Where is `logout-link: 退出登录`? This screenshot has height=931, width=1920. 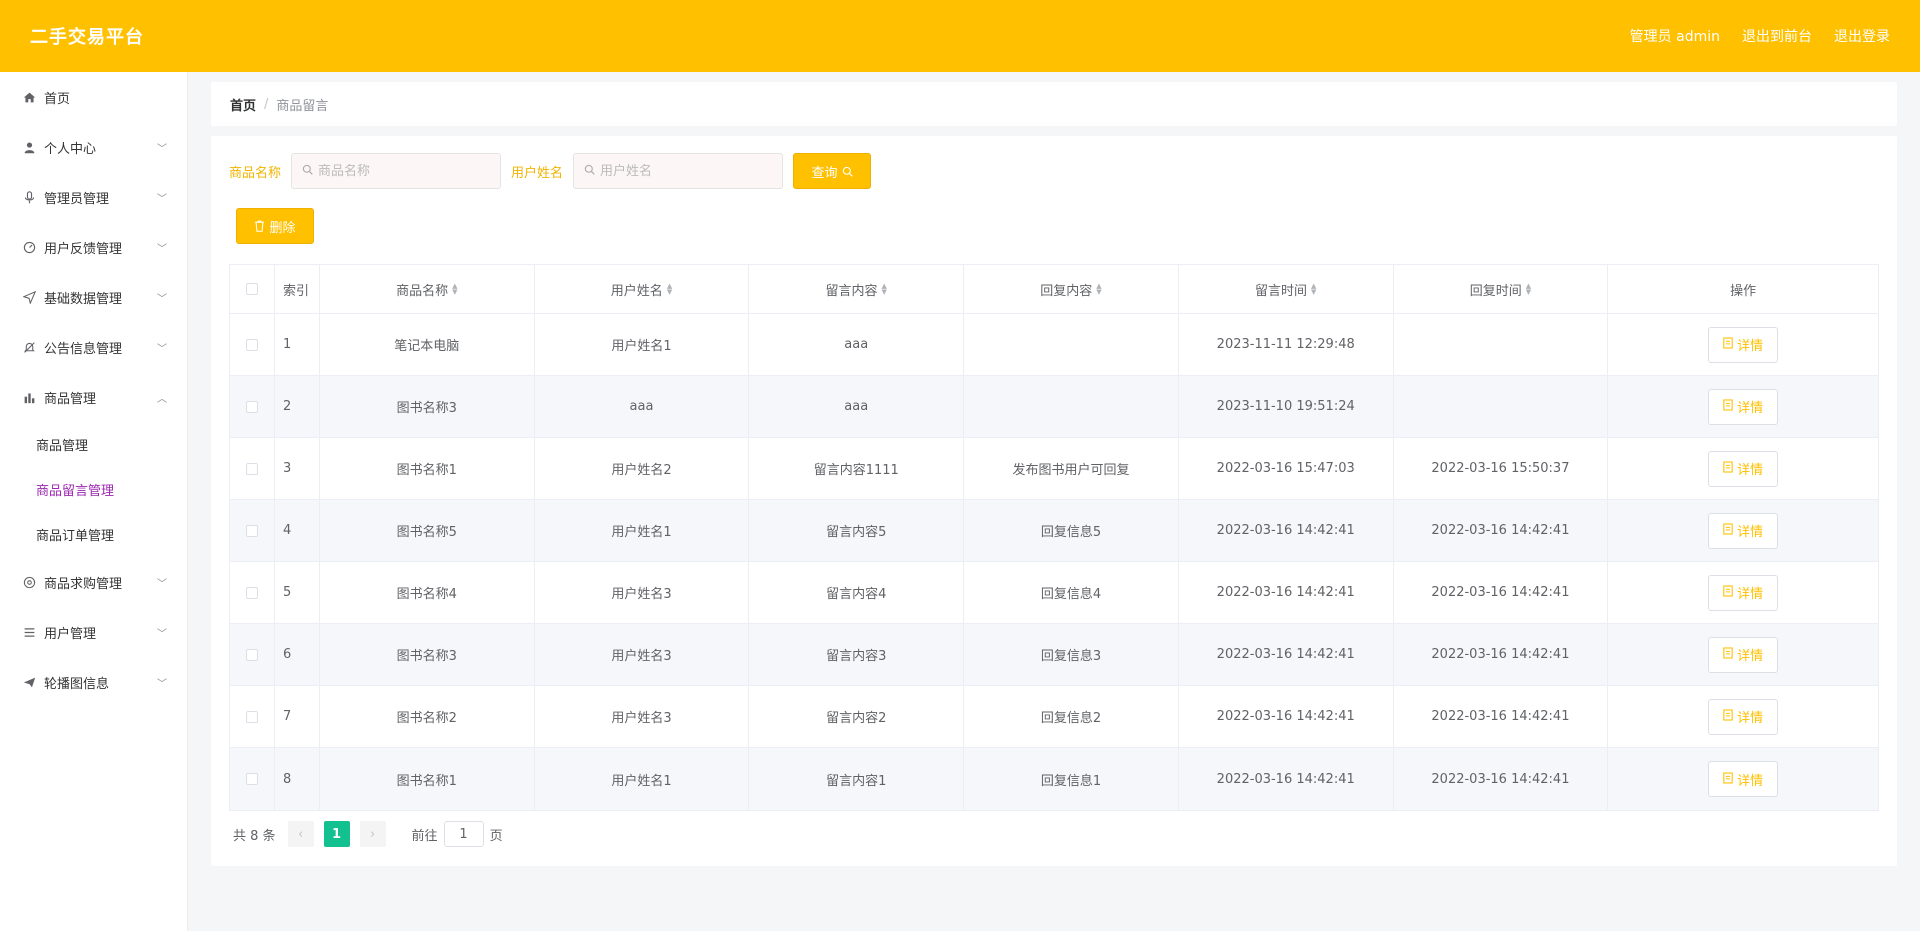 logout-link: 退出登录 is located at coordinates (1862, 36).